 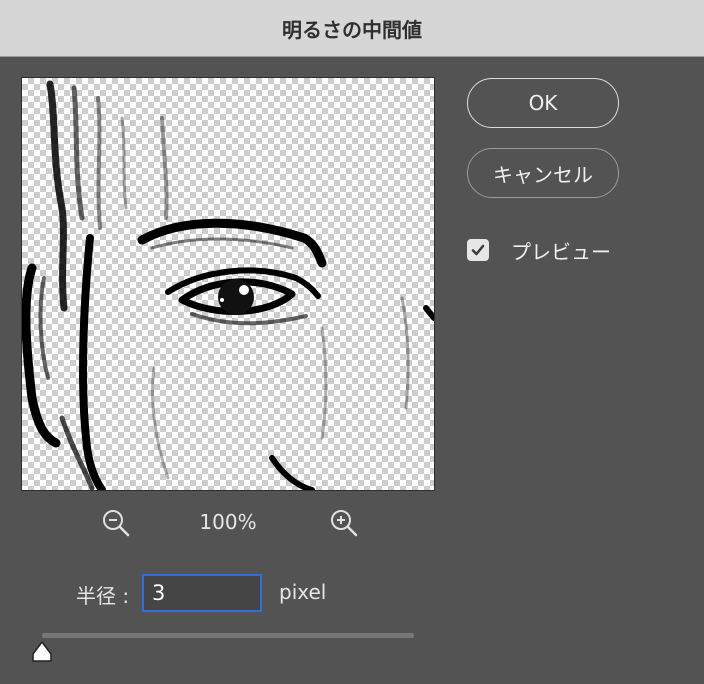 What do you see at coordinates (352, 28) in the screenshot?
I see `window-title: 明るさの中間値` at bounding box center [352, 28].